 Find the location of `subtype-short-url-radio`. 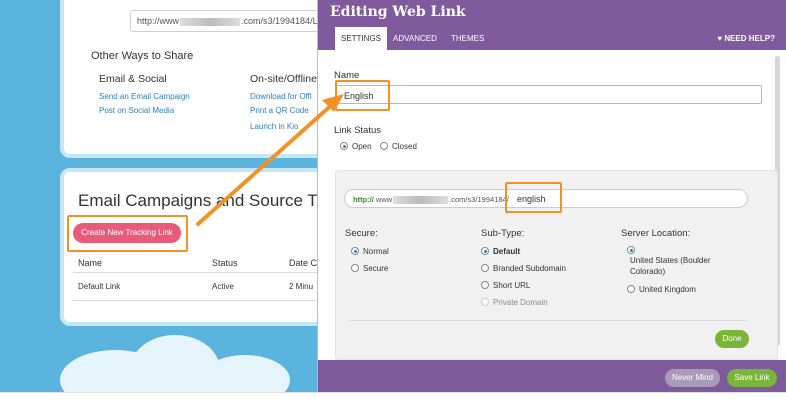

subtype-short-url-radio is located at coordinates (485, 285).